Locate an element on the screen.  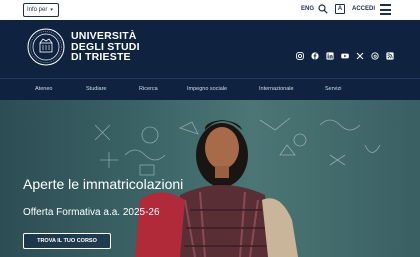
nav-item-internazionale: Internazionale is located at coordinates (276, 89).